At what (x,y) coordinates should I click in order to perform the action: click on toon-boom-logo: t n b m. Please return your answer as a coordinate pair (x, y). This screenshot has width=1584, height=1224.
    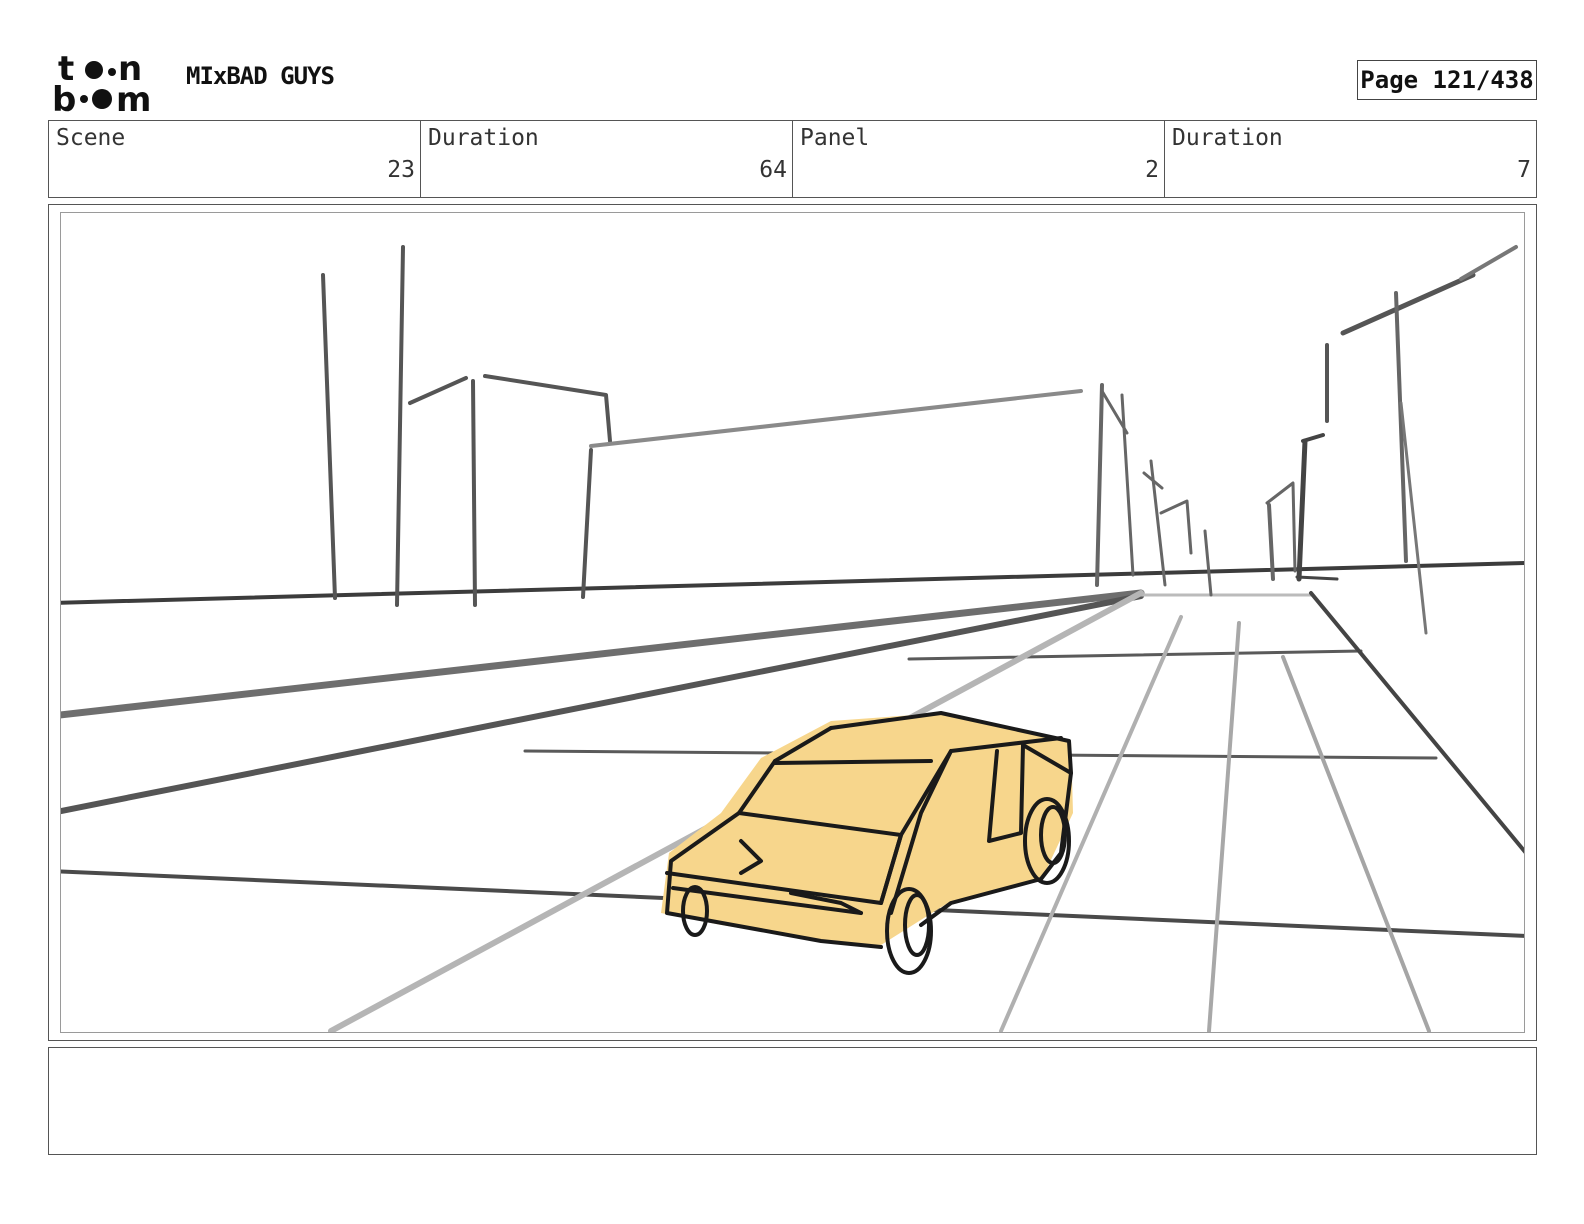
    Looking at the image, I should click on (108, 84).